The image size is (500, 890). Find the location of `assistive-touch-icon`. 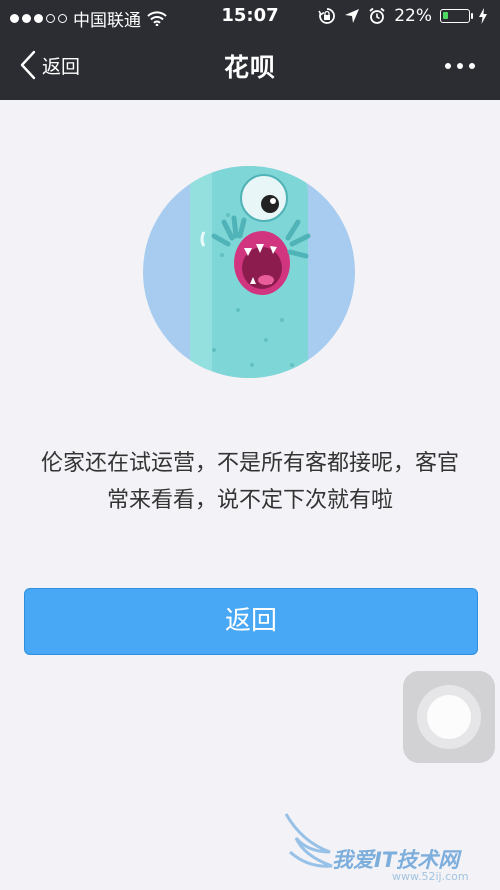

assistive-touch-icon is located at coordinates (449, 717).